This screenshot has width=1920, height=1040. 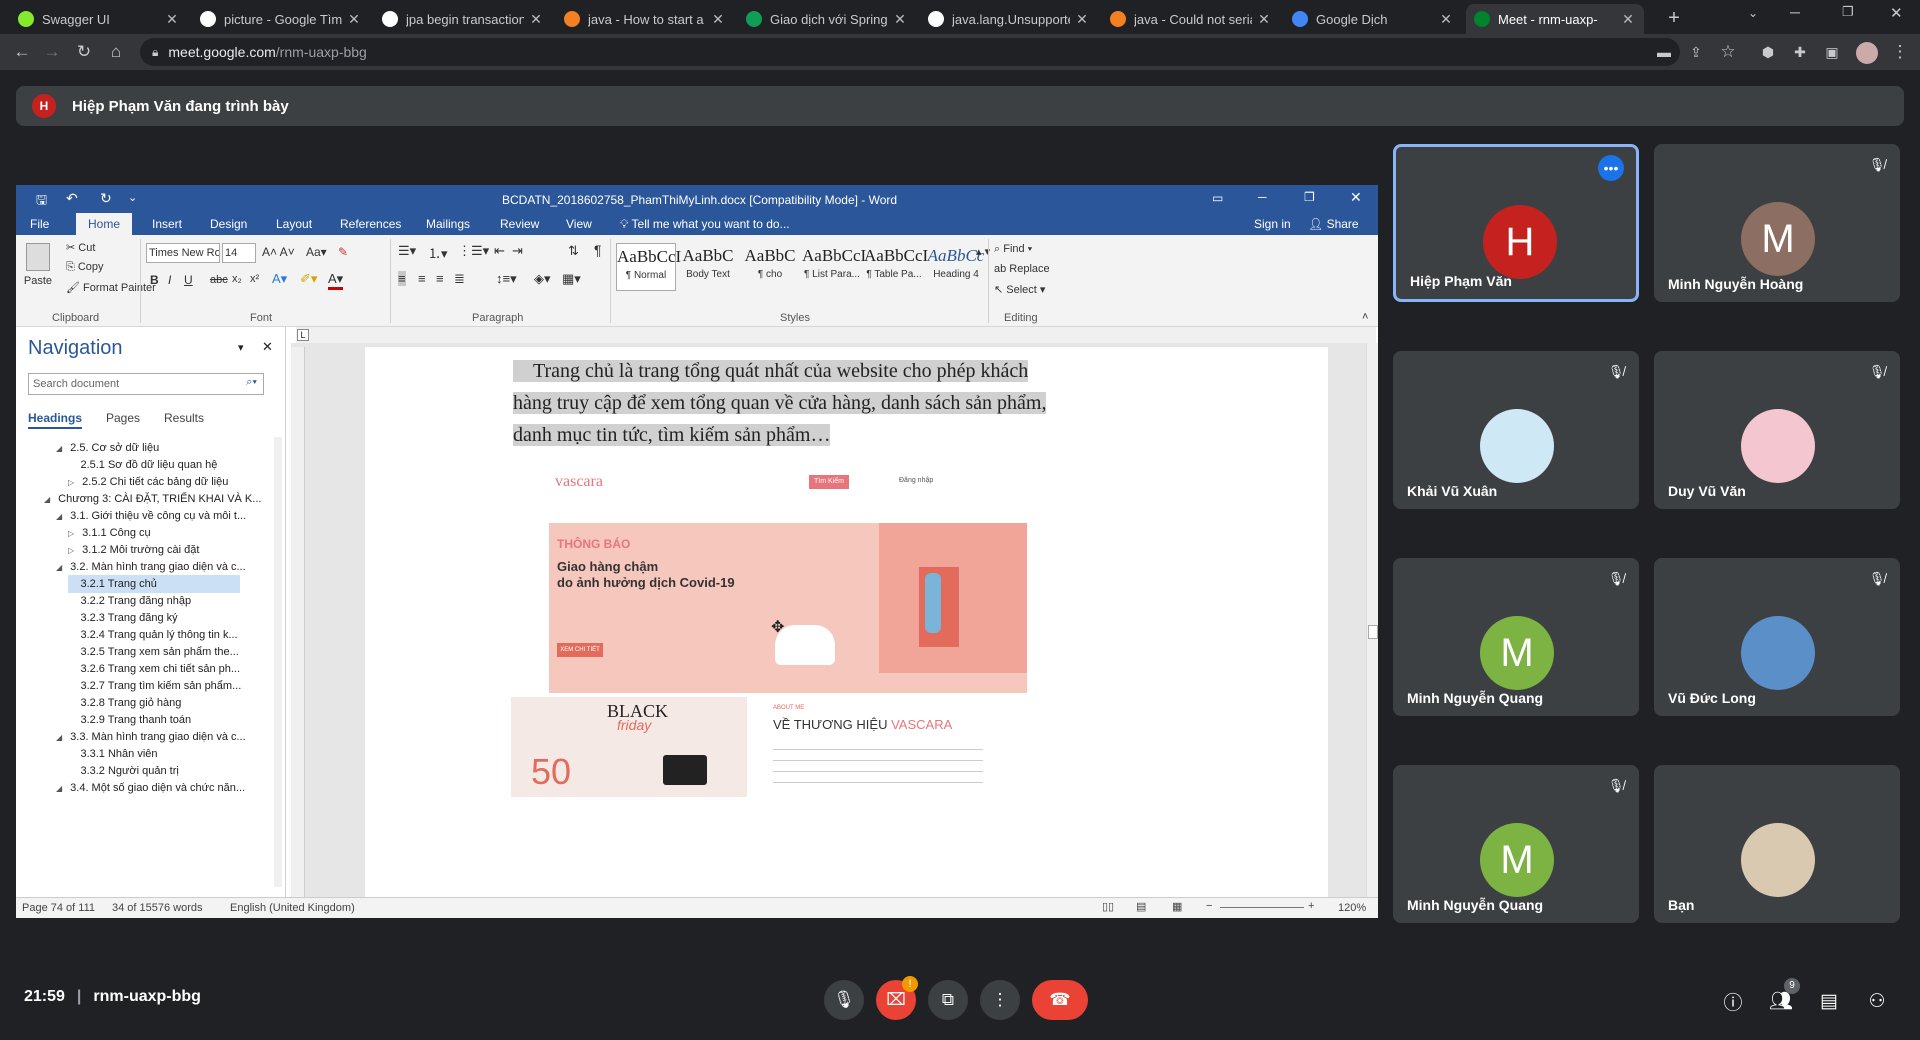 I want to click on share-button: 👤︎ Share, so click(x=1333, y=224).